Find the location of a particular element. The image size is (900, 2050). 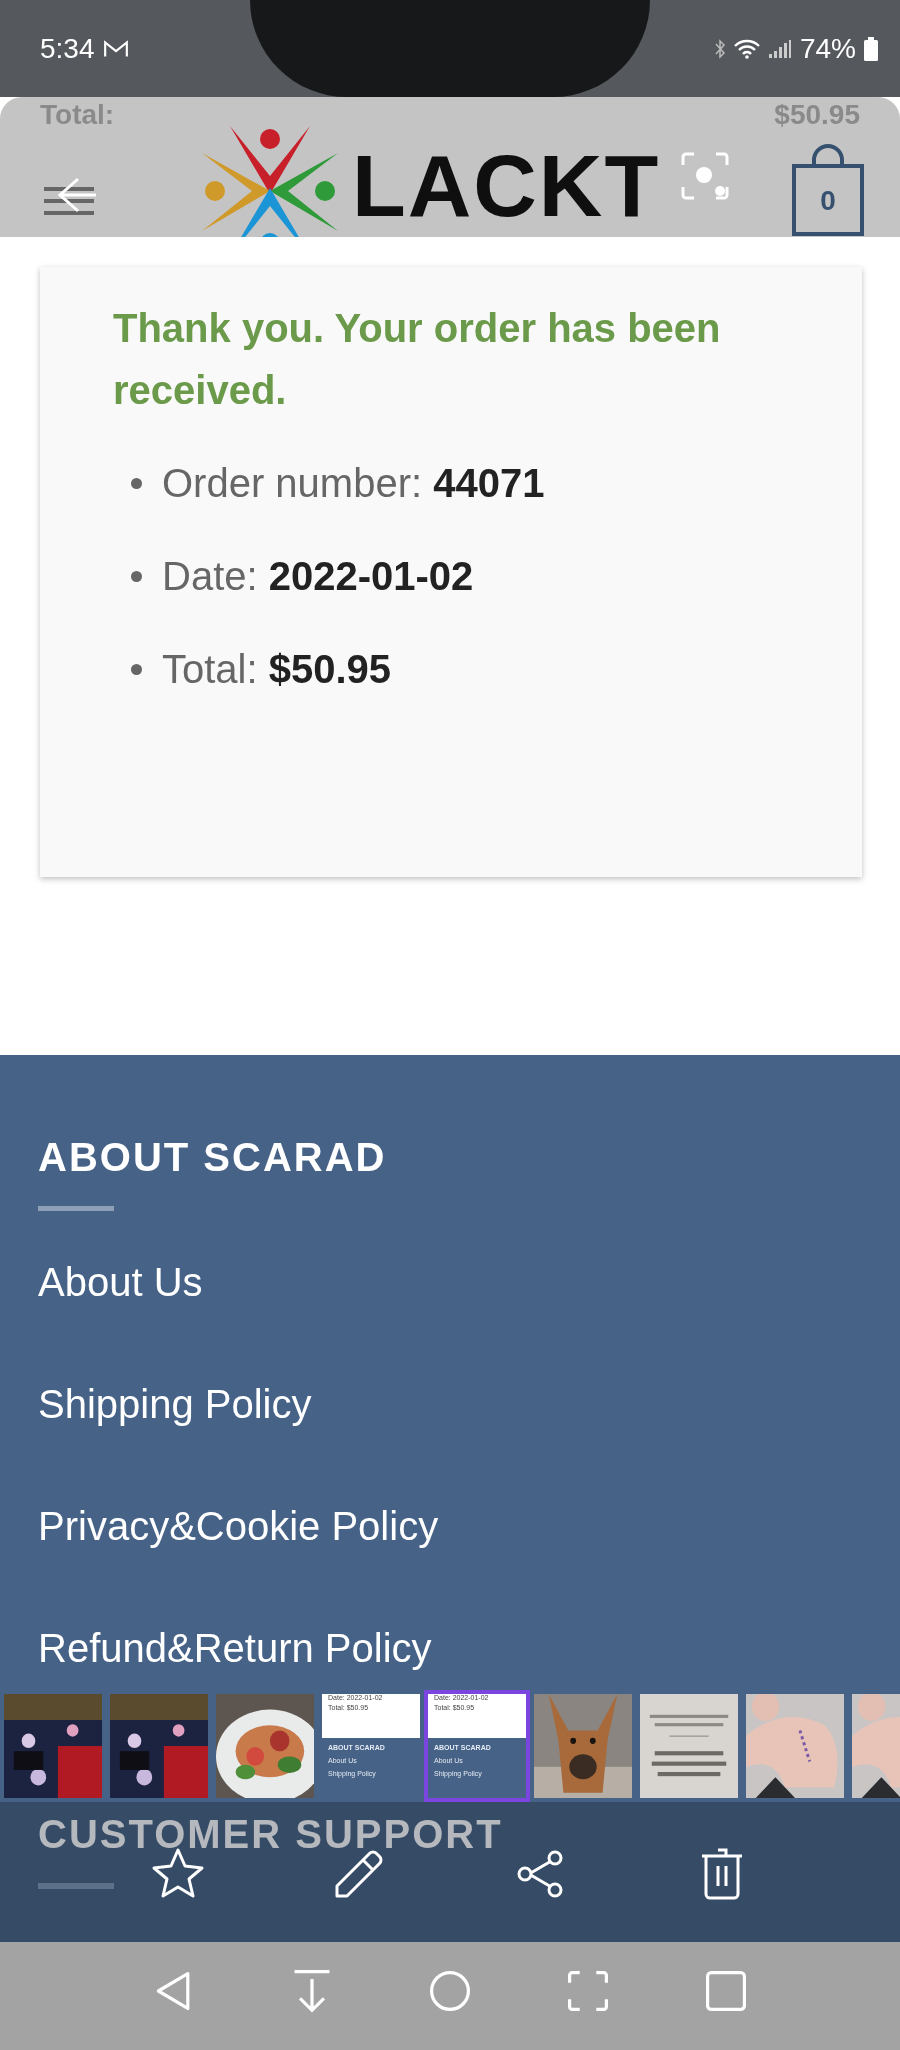

footer-link: About Us is located at coordinates (450, 1282).